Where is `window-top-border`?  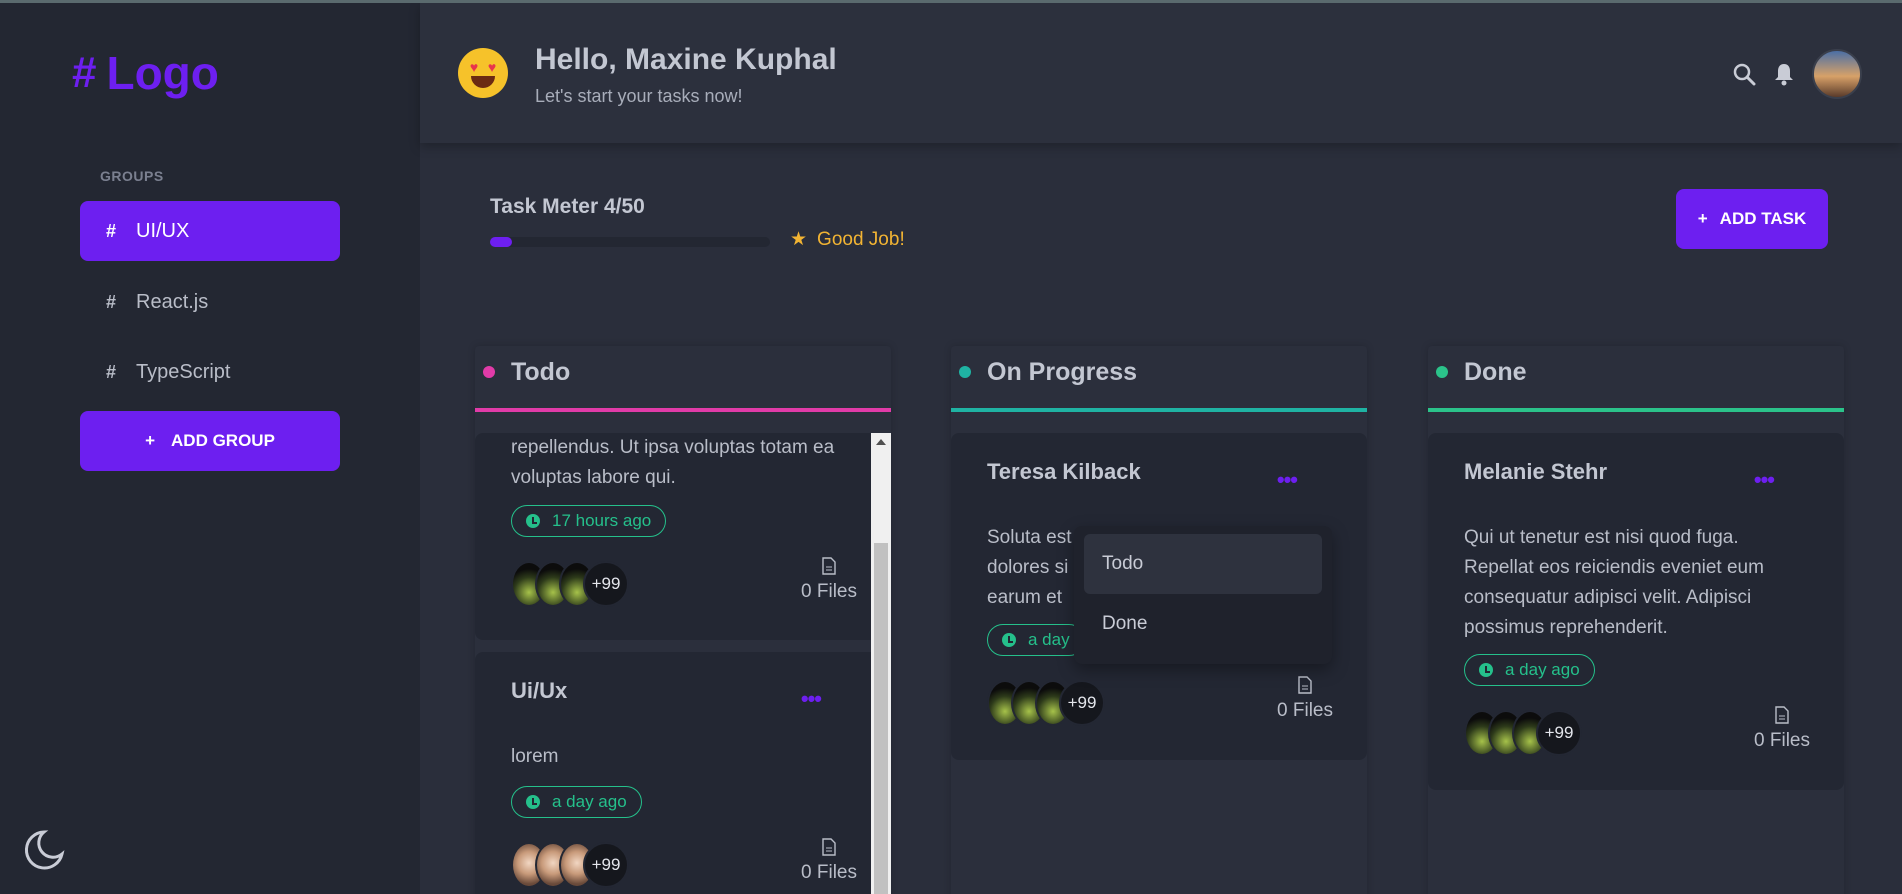
window-top-border is located at coordinates (951, 1).